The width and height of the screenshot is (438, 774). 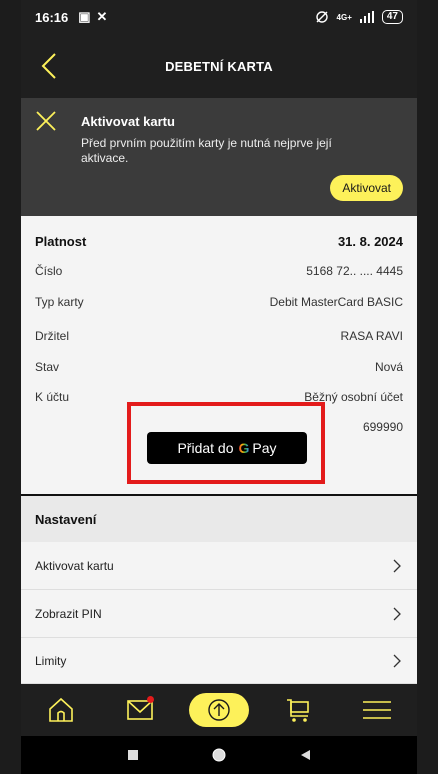 What do you see at coordinates (219, 367) in the screenshot?
I see `detail-row-state: Stav Nová` at bounding box center [219, 367].